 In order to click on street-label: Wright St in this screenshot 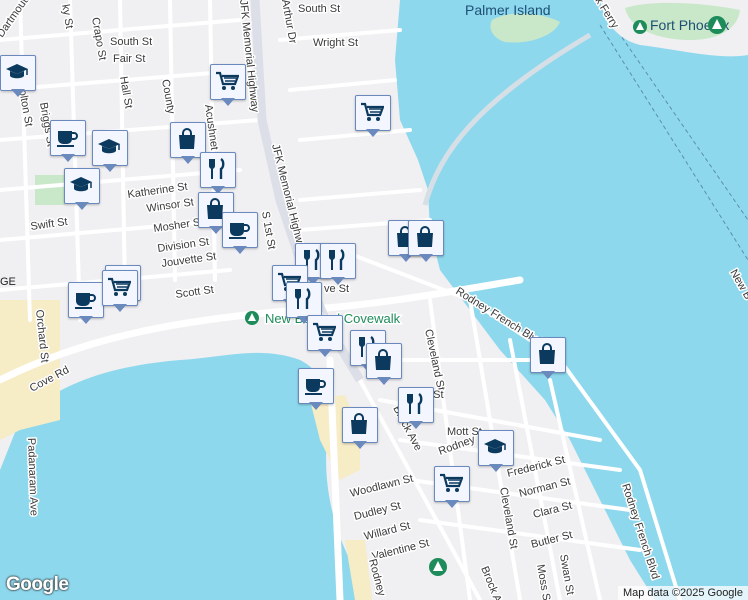, I will do `click(335, 43)`.